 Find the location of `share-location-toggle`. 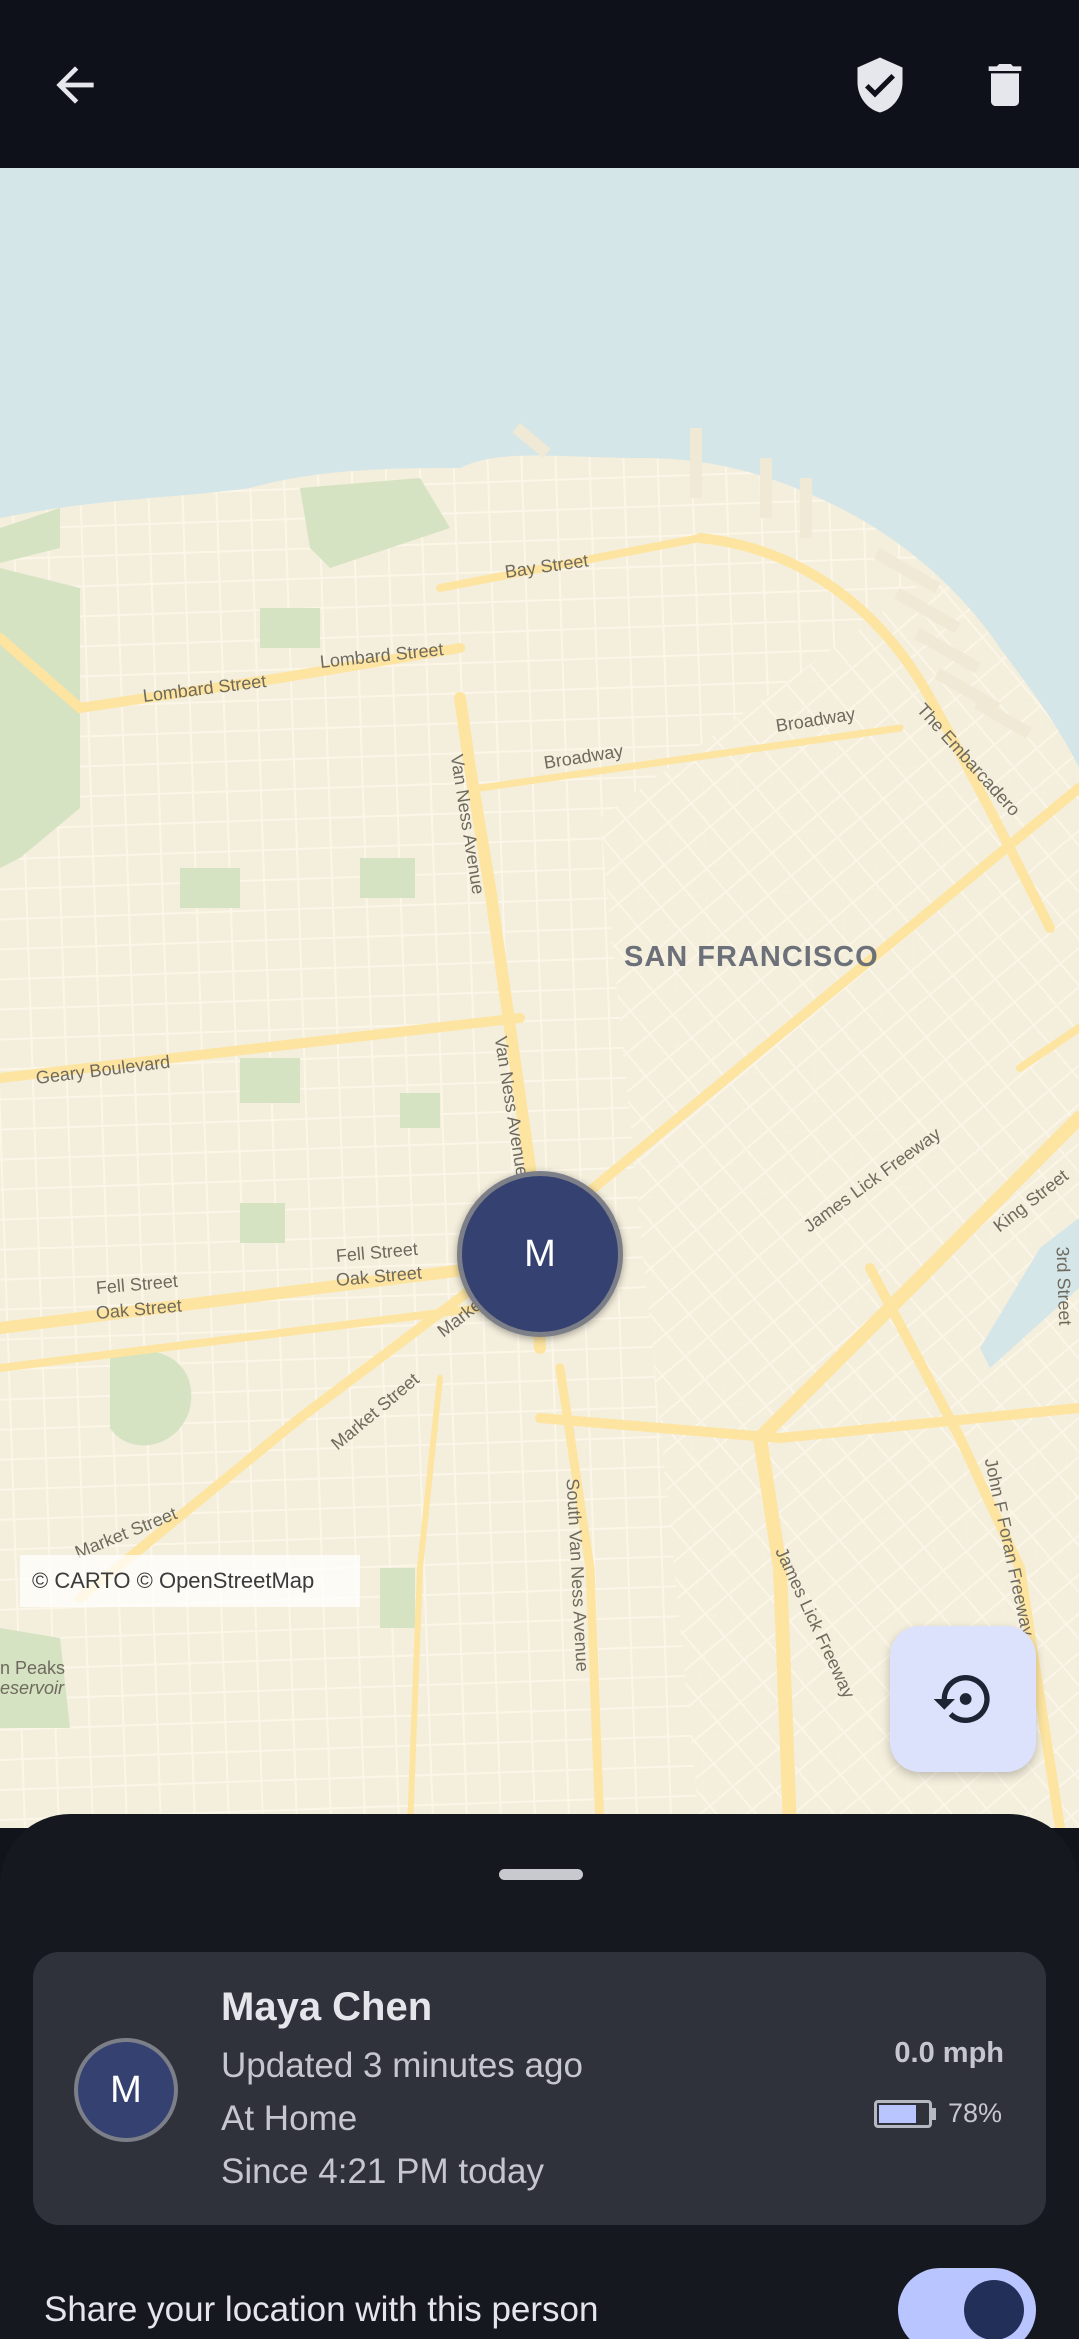

share-location-toggle is located at coordinates (967, 2303).